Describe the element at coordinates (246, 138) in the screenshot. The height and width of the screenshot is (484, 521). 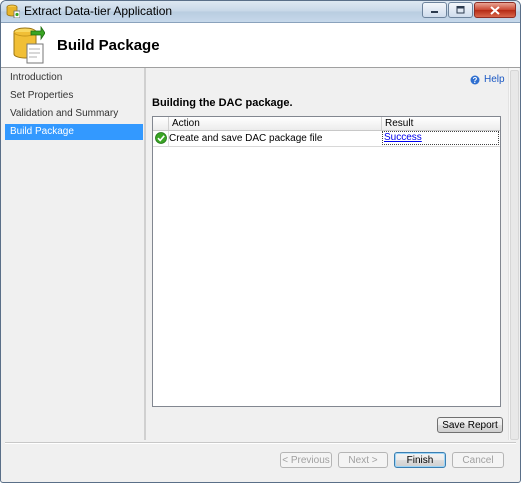
I see `row-action: Create and save DAC package file` at that location.